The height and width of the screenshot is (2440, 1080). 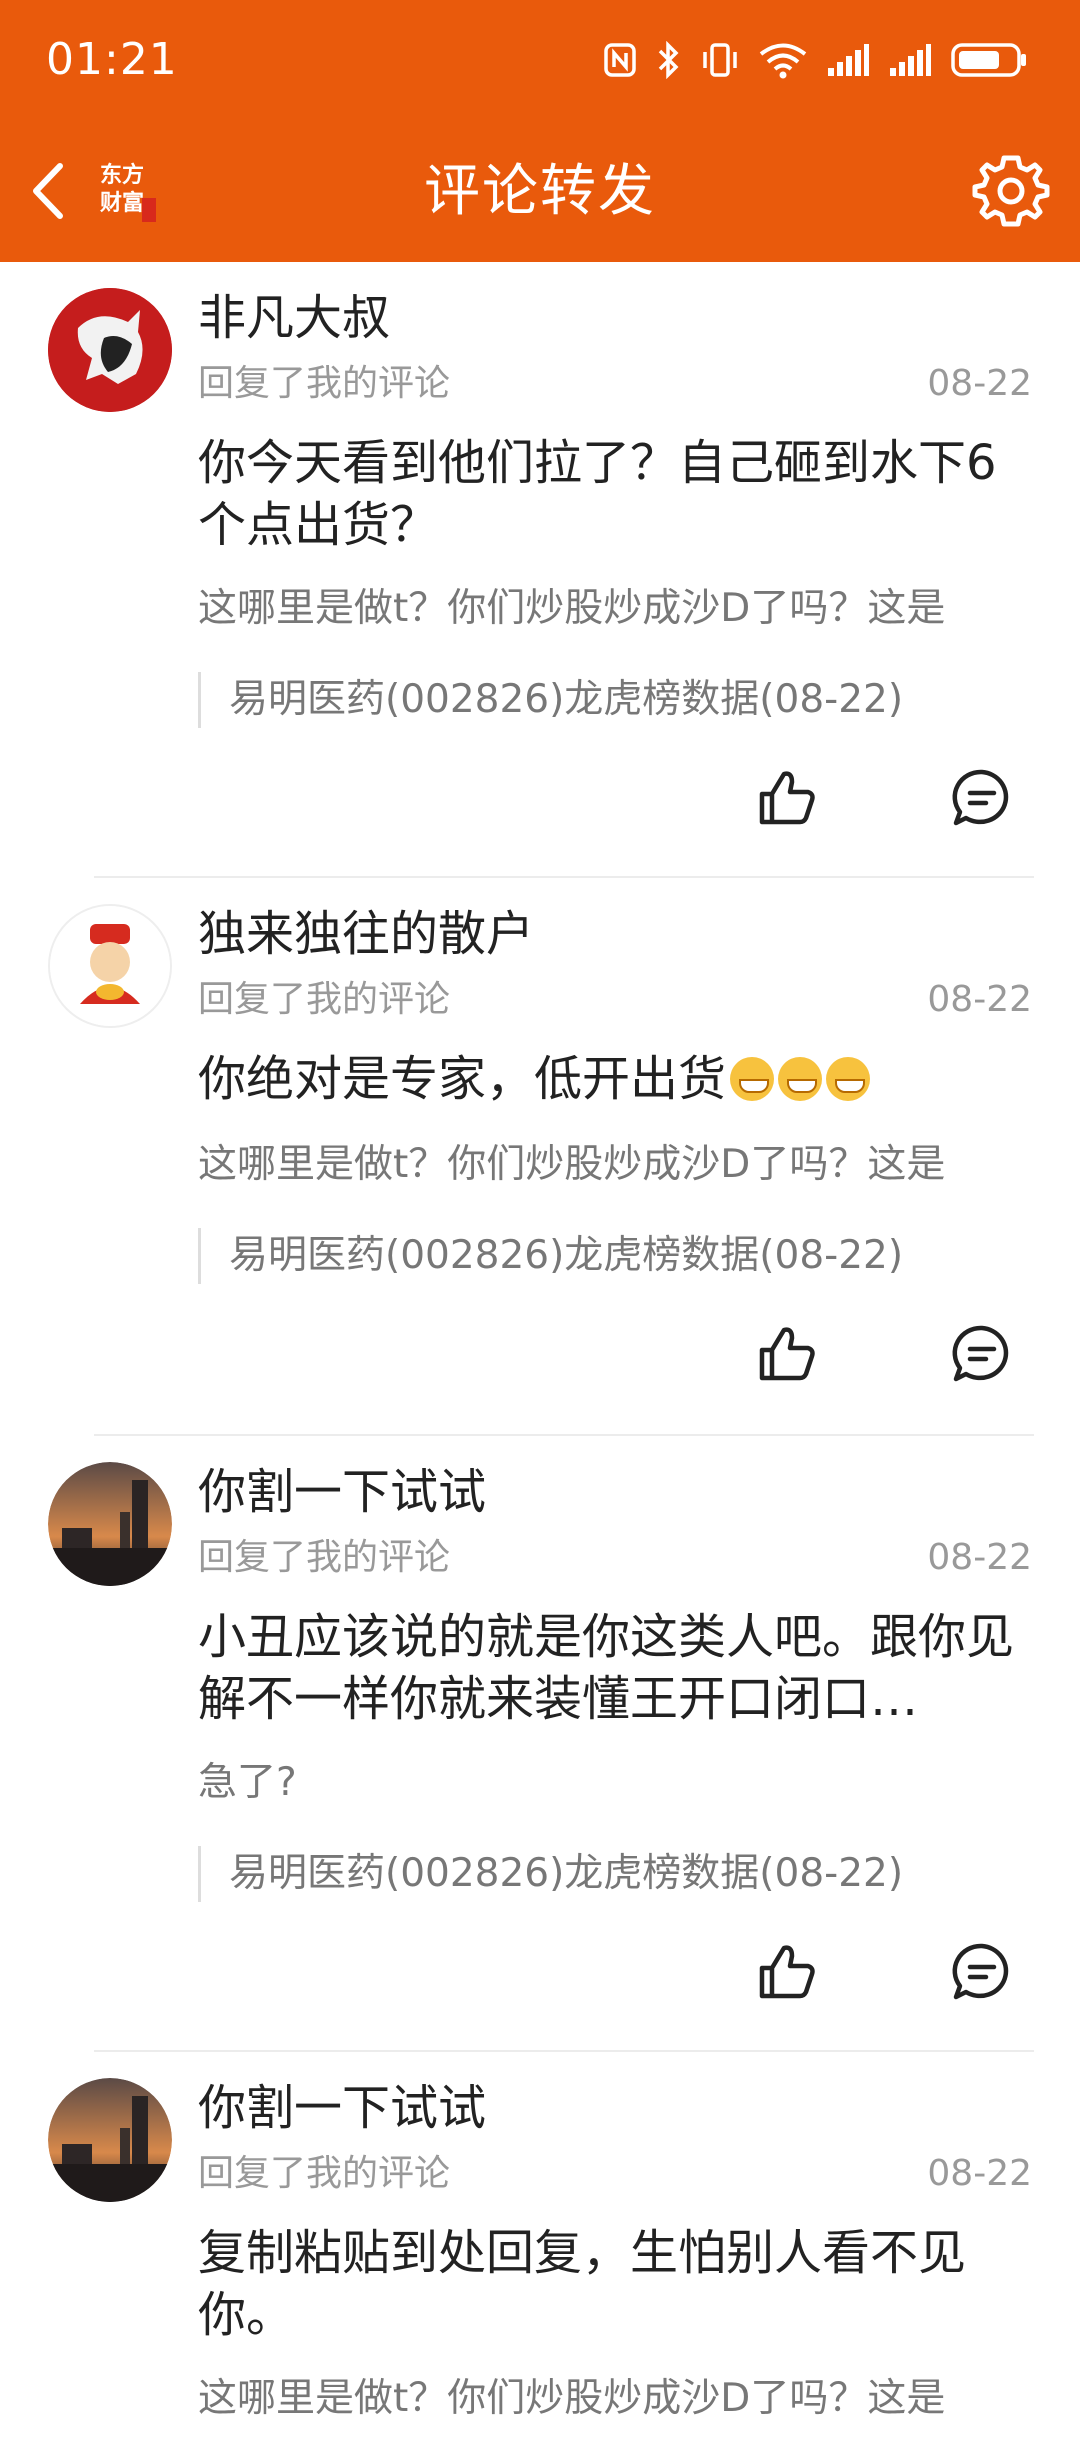 What do you see at coordinates (294, 318) in the screenshot?
I see `username: 非凡大叔` at bounding box center [294, 318].